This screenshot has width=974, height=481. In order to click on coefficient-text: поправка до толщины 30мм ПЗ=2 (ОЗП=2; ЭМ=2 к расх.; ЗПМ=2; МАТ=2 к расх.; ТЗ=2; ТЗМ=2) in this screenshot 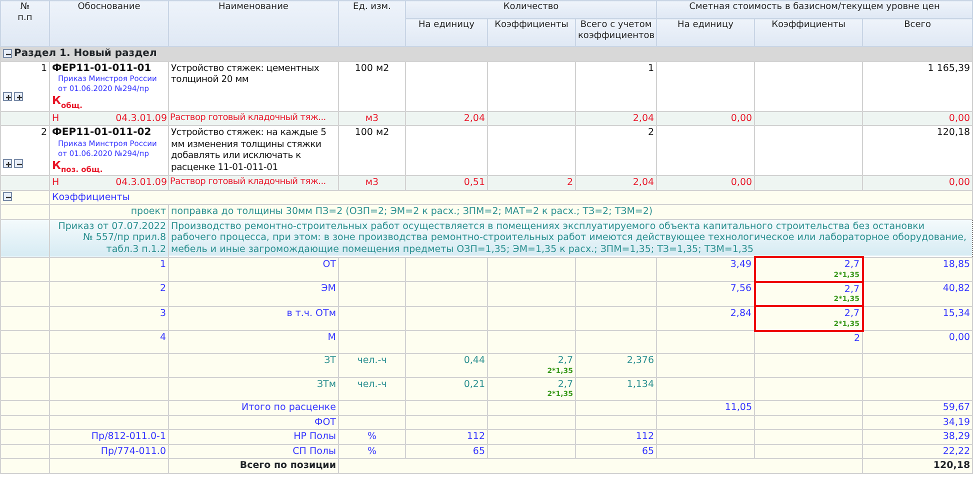, I will do `click(570, 211)`.